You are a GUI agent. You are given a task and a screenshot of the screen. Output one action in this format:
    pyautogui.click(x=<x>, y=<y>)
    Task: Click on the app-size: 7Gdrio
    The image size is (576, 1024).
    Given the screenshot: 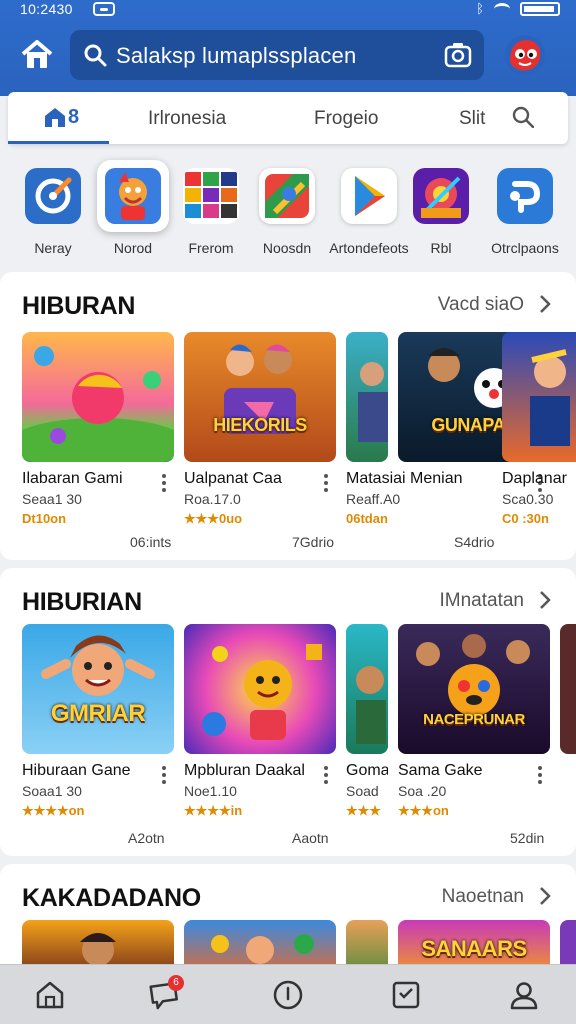 What is the action you would take?
    pyautogui.click(x=313, y=542)
    